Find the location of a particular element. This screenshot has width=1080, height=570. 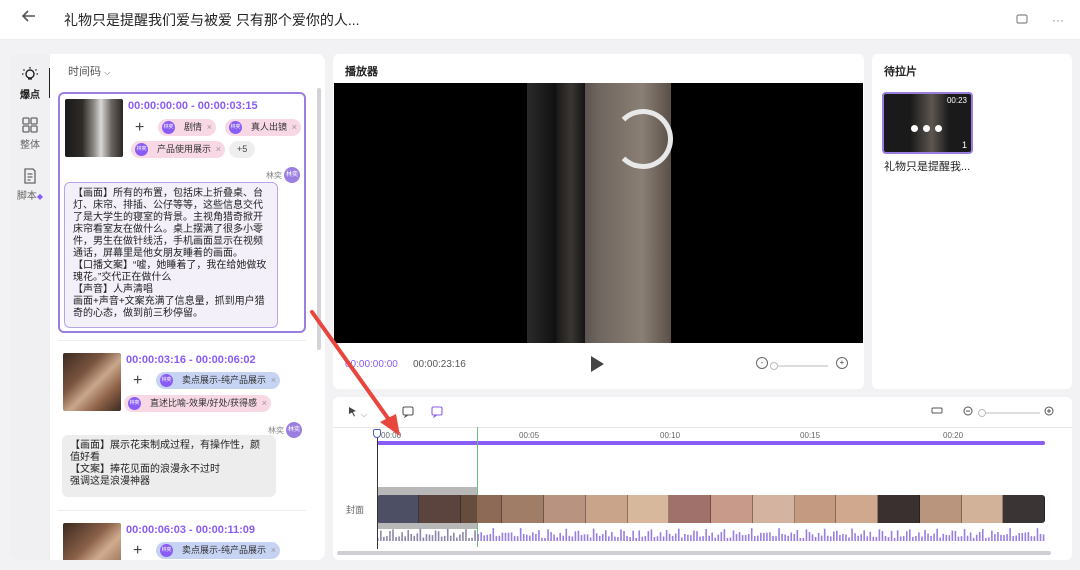

tag: 林奕 真人出镜 × is located at coordinates (263, 127).